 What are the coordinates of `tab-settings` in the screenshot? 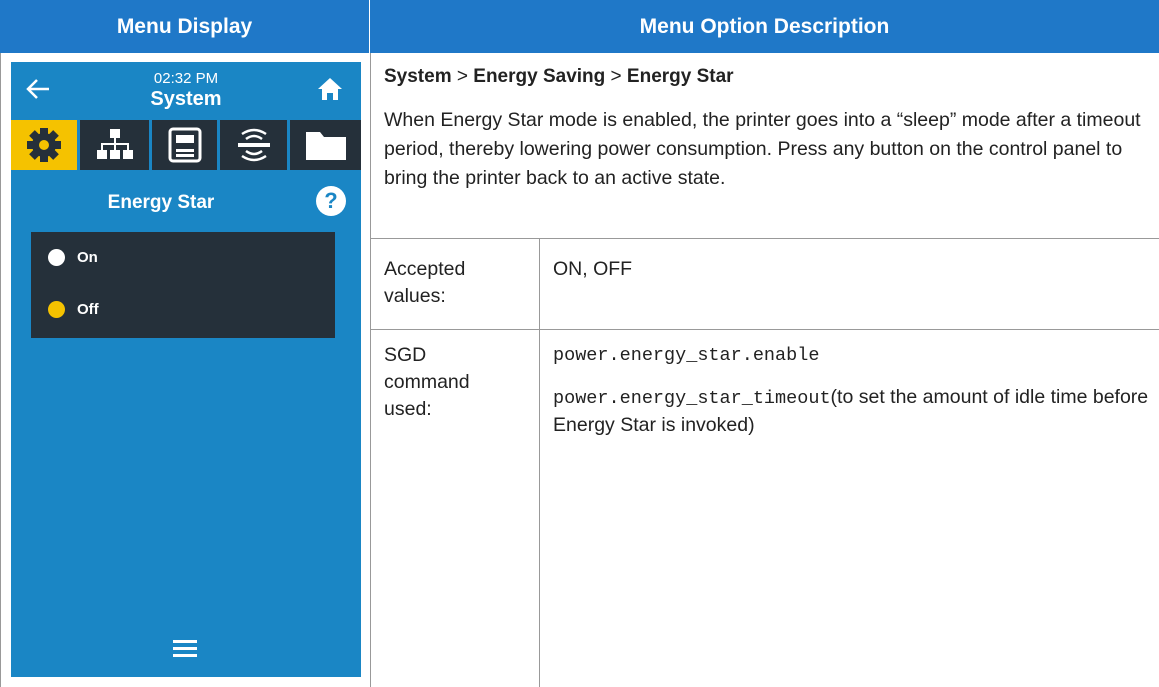 It's located at (44, 145).